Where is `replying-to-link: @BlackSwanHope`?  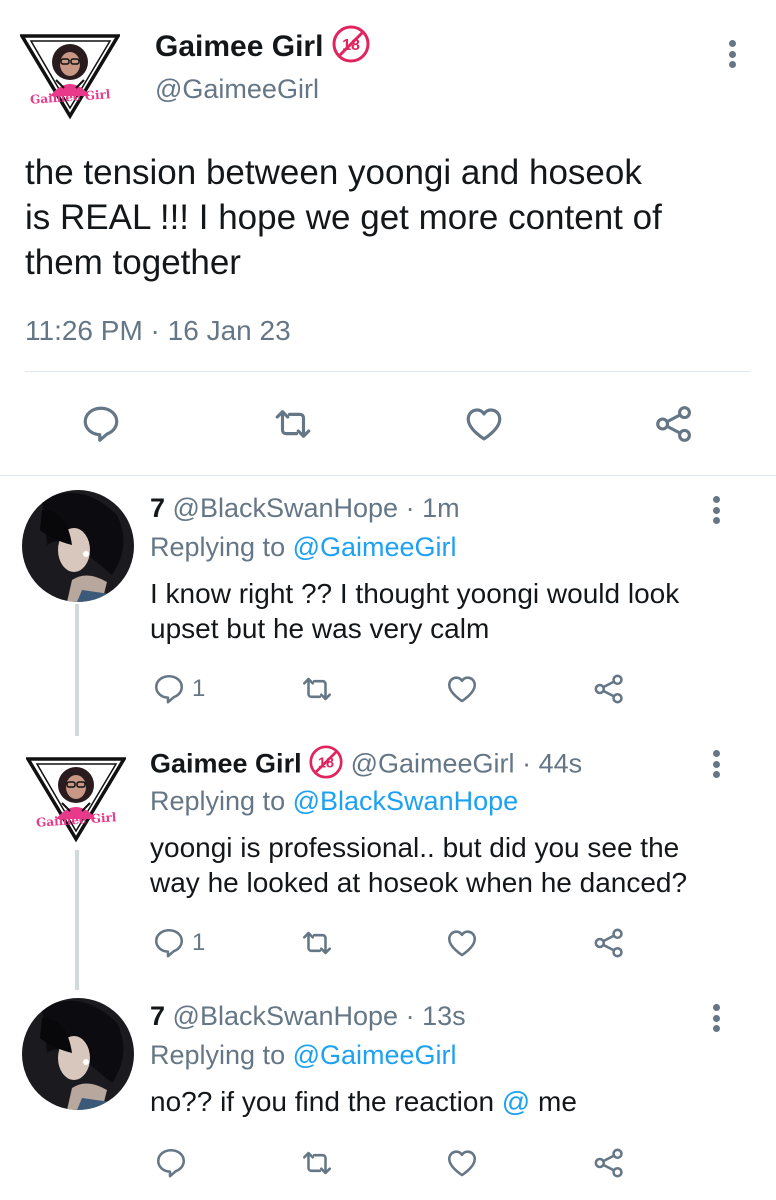
replying-to-link: @BlackSwanHope is located at coordinates (406, 801).